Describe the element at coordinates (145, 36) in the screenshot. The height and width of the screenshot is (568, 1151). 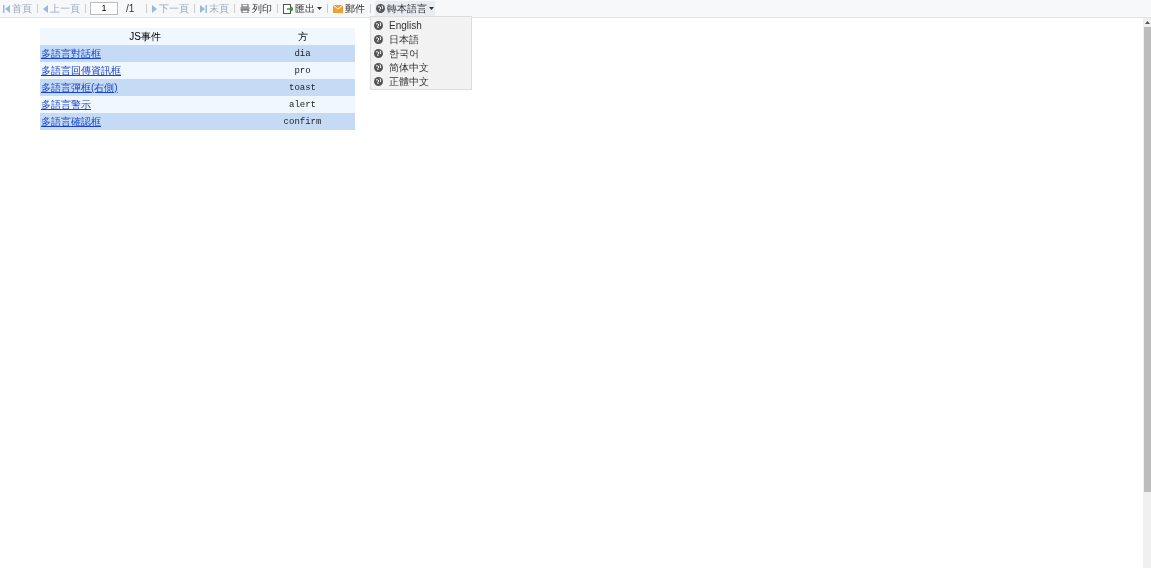
I see `column-header: JS事件` at that location.